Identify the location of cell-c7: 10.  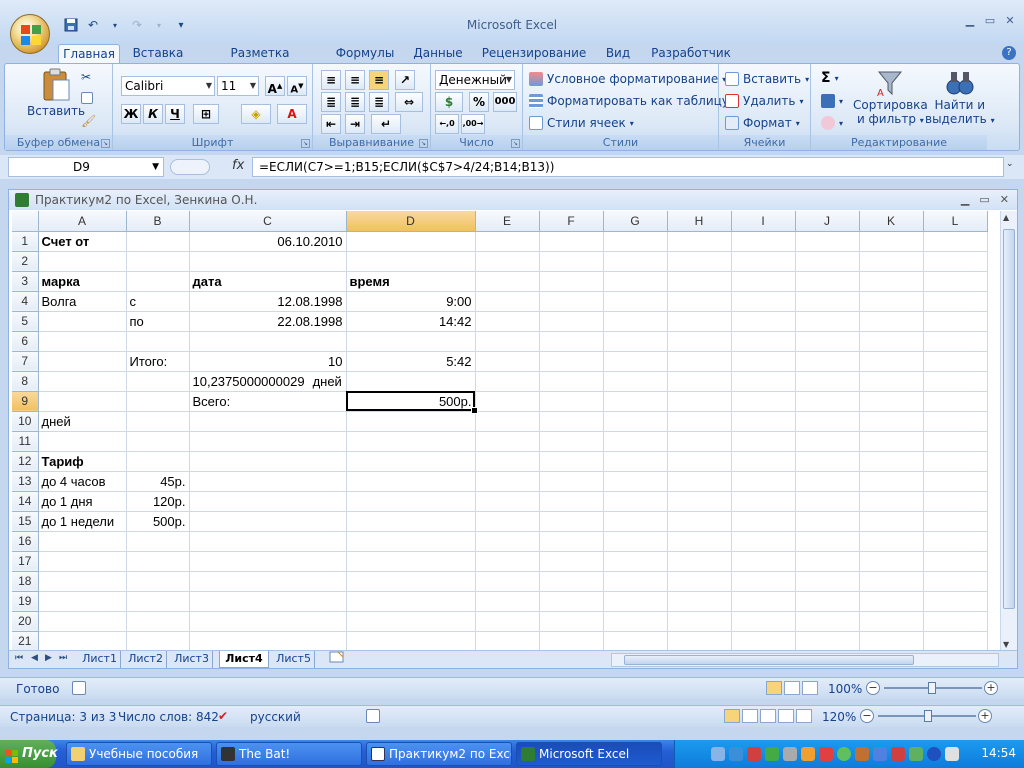
(268, 361).